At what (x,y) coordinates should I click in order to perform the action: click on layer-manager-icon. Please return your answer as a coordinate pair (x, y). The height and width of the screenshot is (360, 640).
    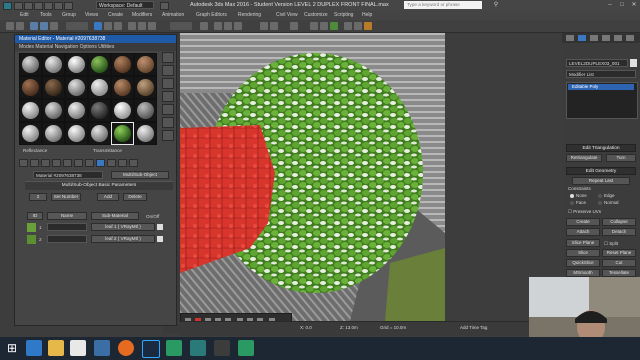
    Looking at the image, I should click on (294, 26).